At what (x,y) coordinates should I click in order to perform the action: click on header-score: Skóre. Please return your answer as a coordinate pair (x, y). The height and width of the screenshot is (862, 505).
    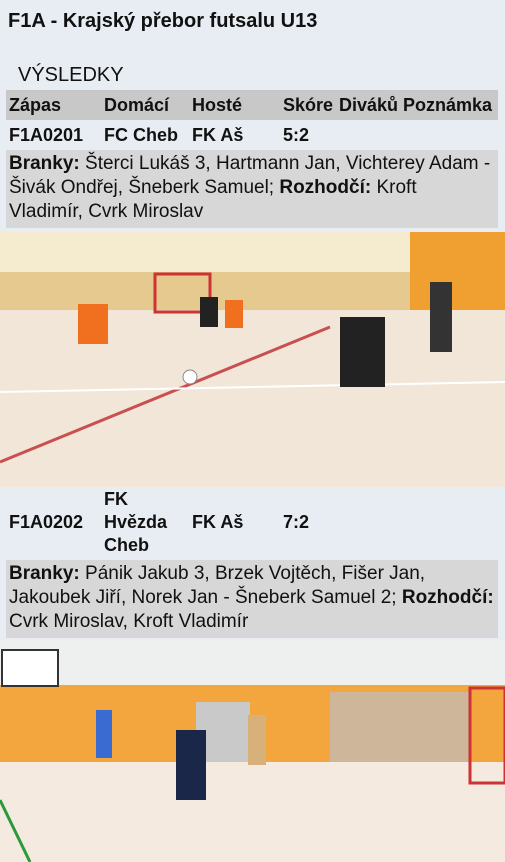
    Looking at the image, I should click on (308, 105).